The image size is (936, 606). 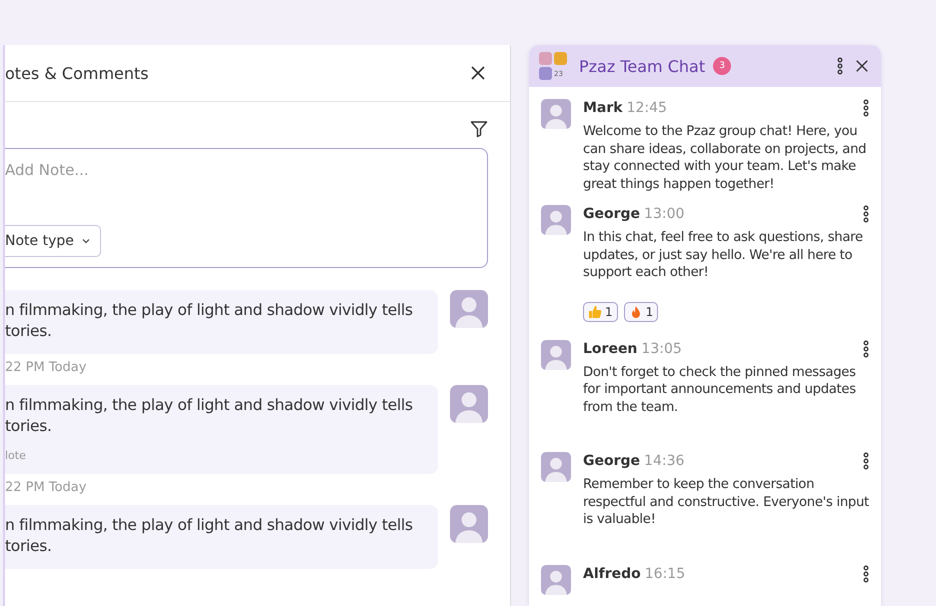 What do you see at coordinates (16, 455) in the screenshot?
I see `note-type-label: lote` at bounding box center [16, 455].